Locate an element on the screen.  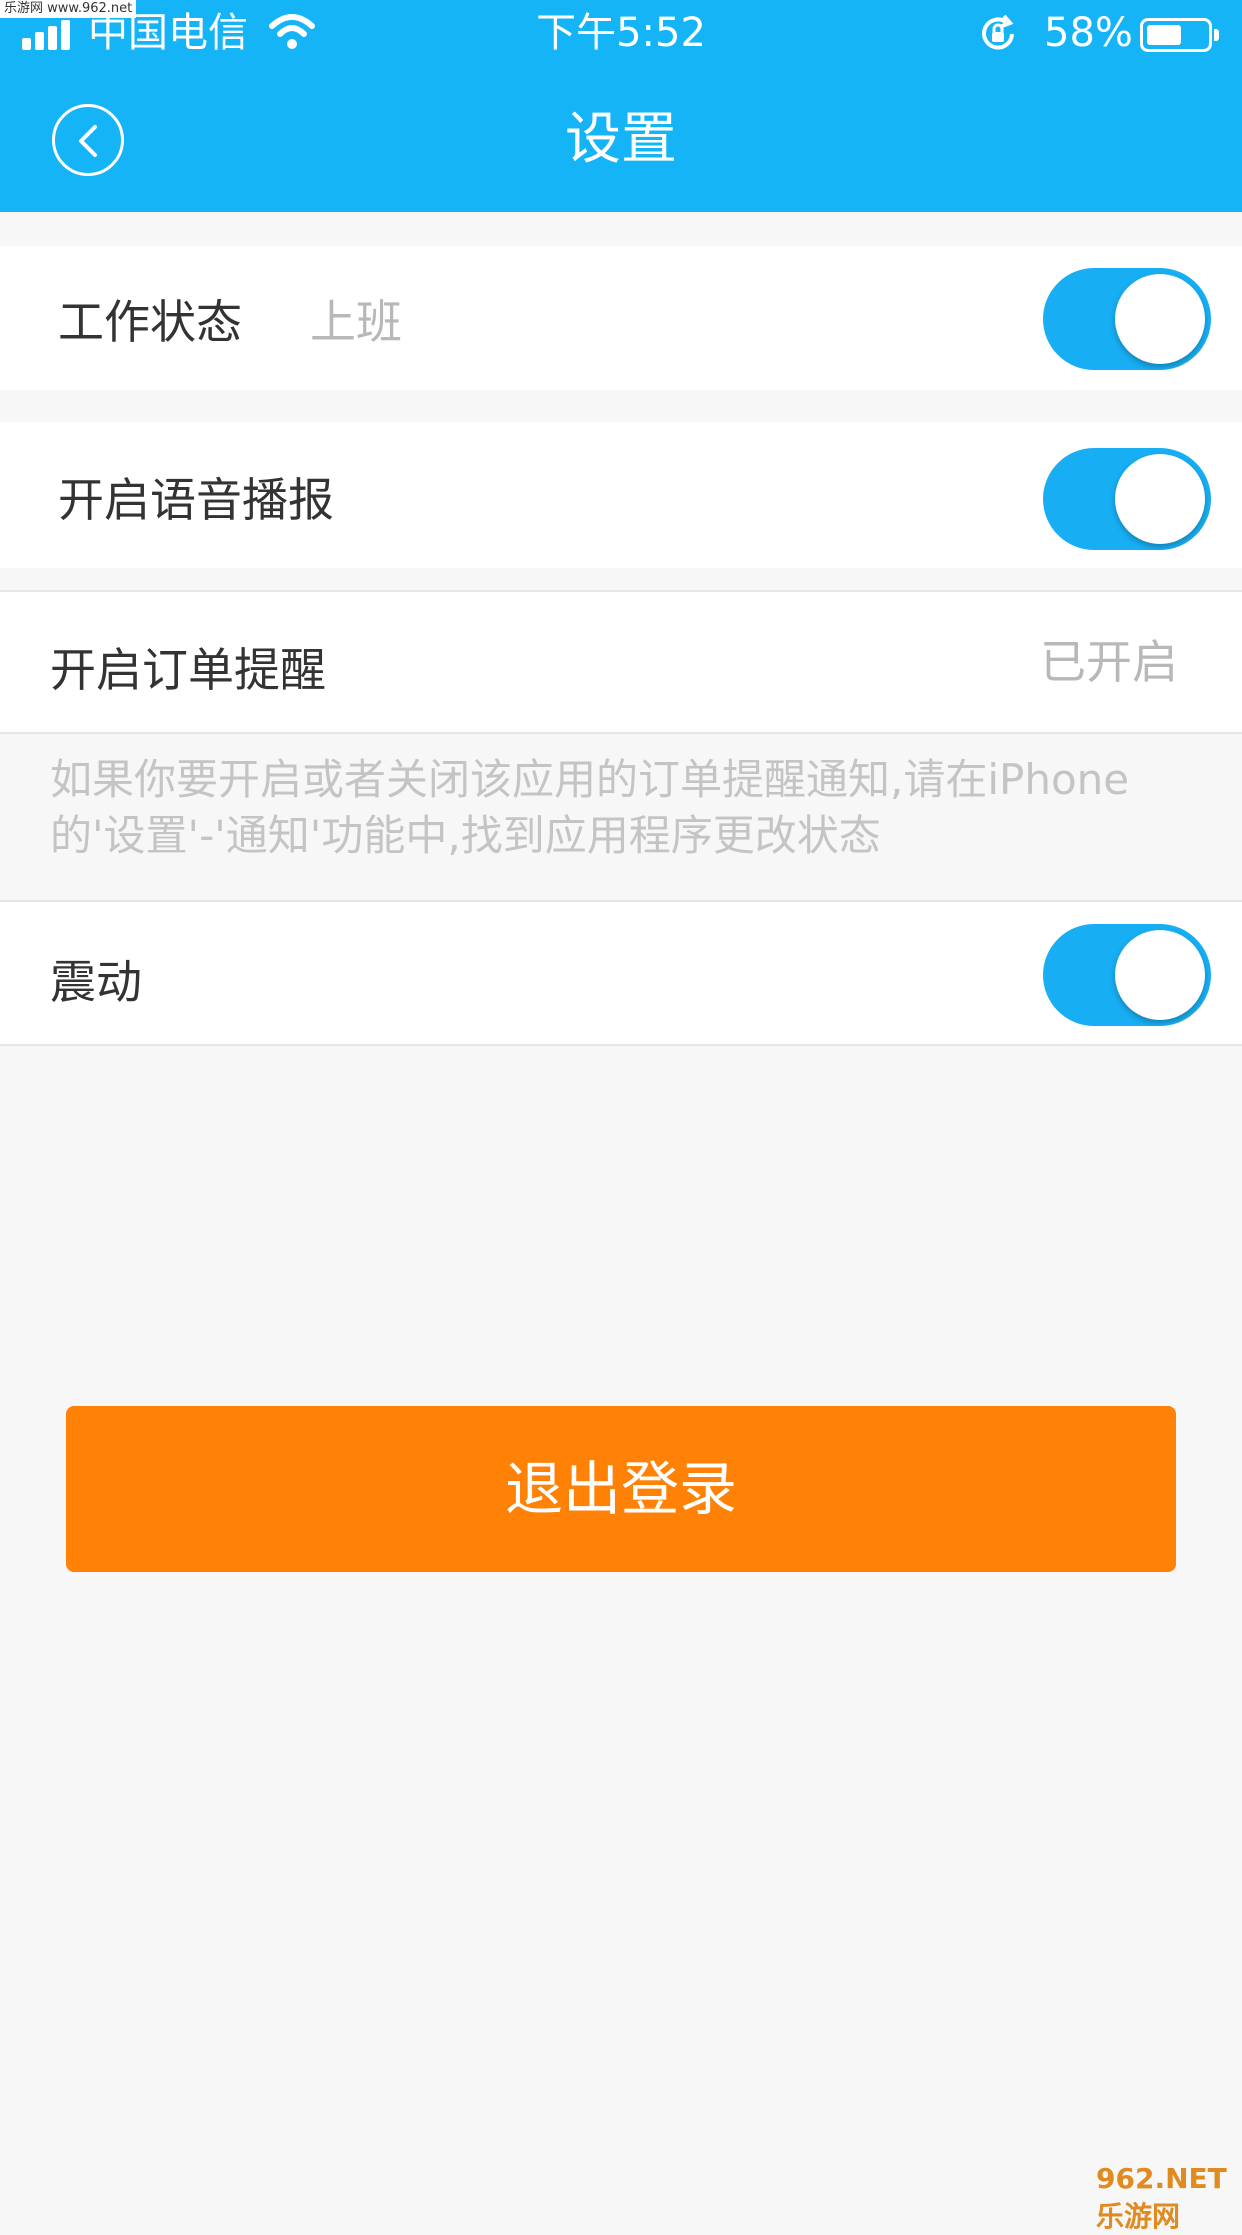
work-status-toggle is located at coordinates (1127, 319).